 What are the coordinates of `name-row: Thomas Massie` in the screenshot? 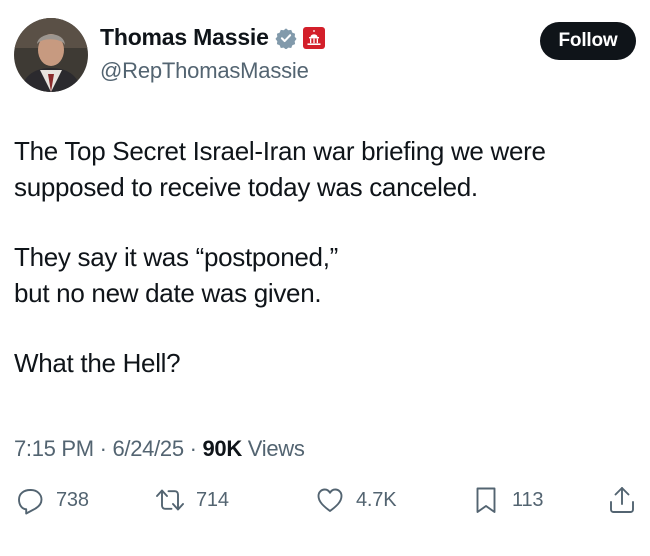 It's located at (212, 37).